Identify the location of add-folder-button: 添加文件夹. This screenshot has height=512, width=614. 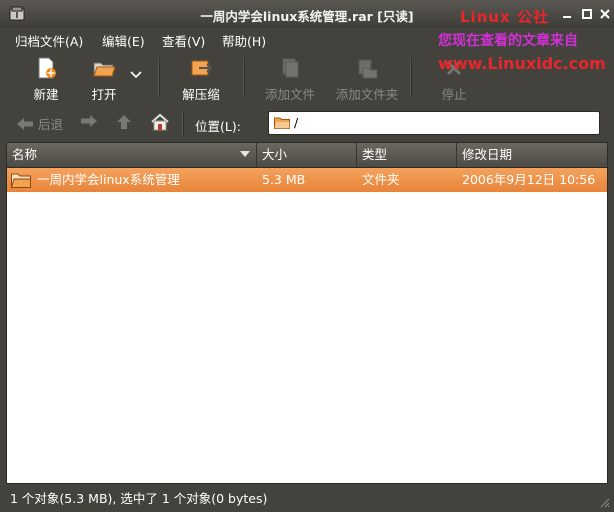
(367, 78).